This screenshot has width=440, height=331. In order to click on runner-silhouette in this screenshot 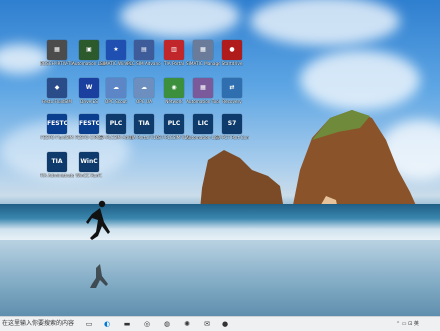, I will do `click(98, 244)`.